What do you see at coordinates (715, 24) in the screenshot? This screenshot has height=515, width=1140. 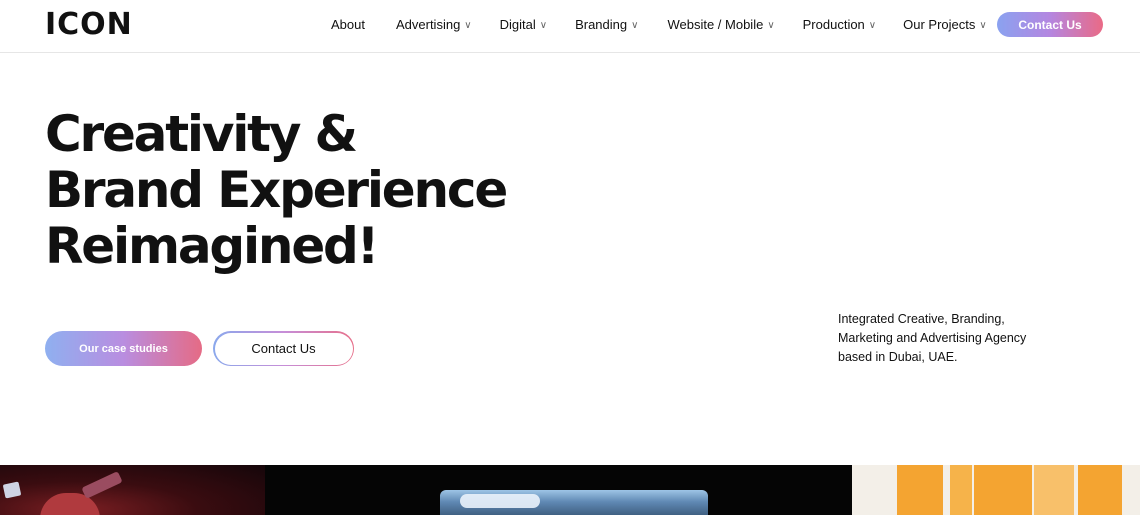 I see `nav-item-label: Website / Mobile` at bounding box center [715, 24].